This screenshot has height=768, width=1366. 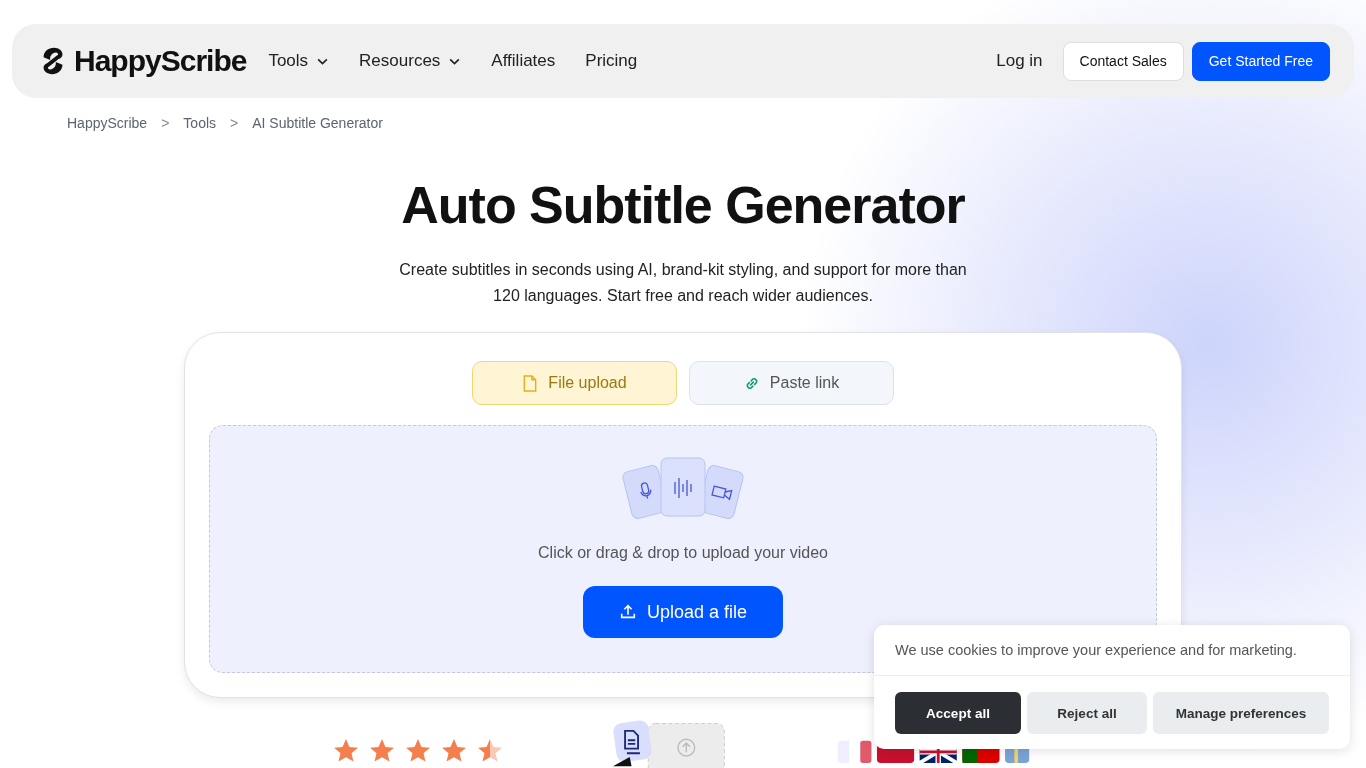 I want to click on breadcrumb-link: AI Subtitle Generator, so click(x=317, y=123).